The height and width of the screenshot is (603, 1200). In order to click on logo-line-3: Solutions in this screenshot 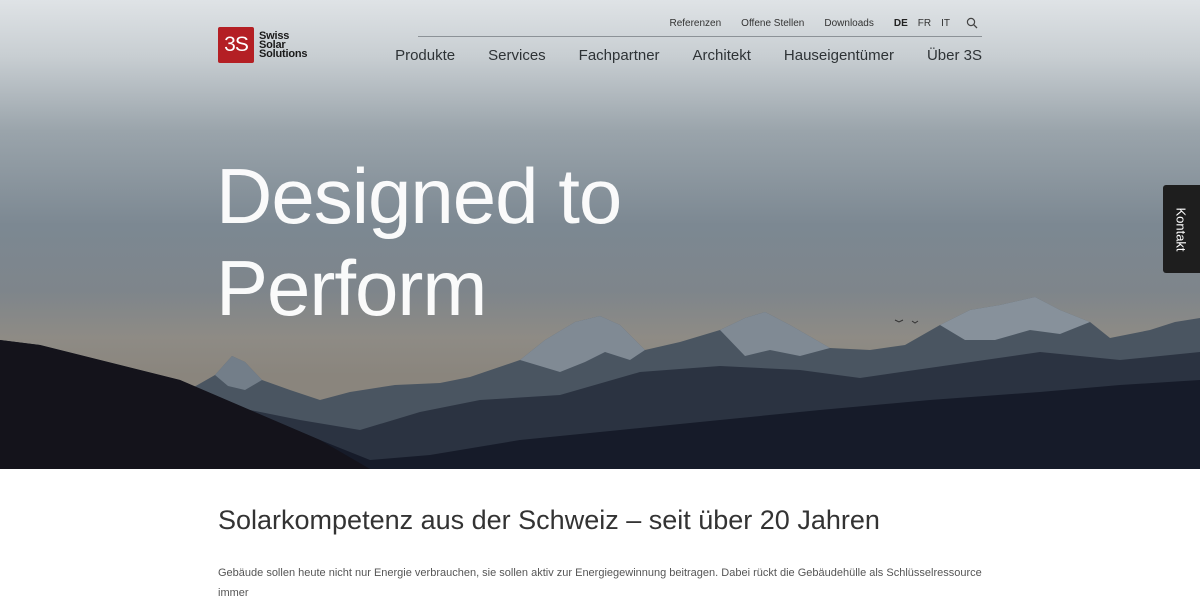, I will do `click(283, 53)`.